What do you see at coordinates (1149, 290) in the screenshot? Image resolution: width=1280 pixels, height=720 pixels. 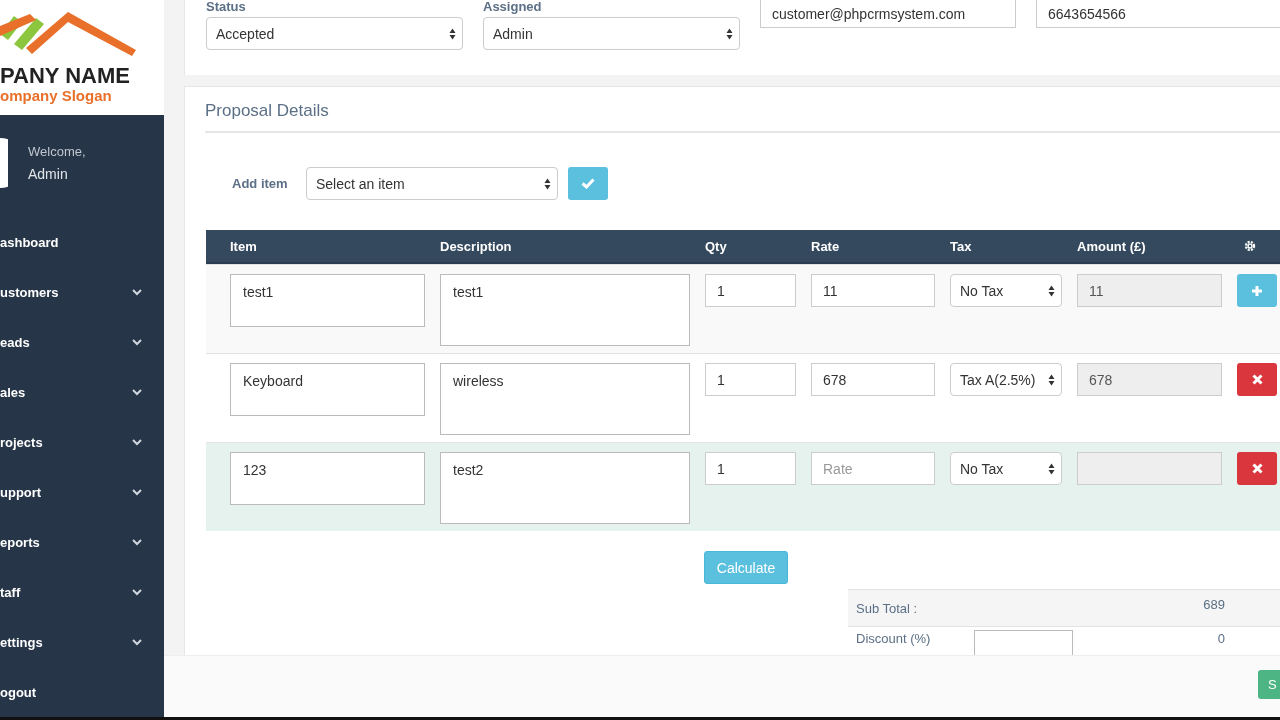 I see `amount-field: 11` at bounding box center [1149, 290].